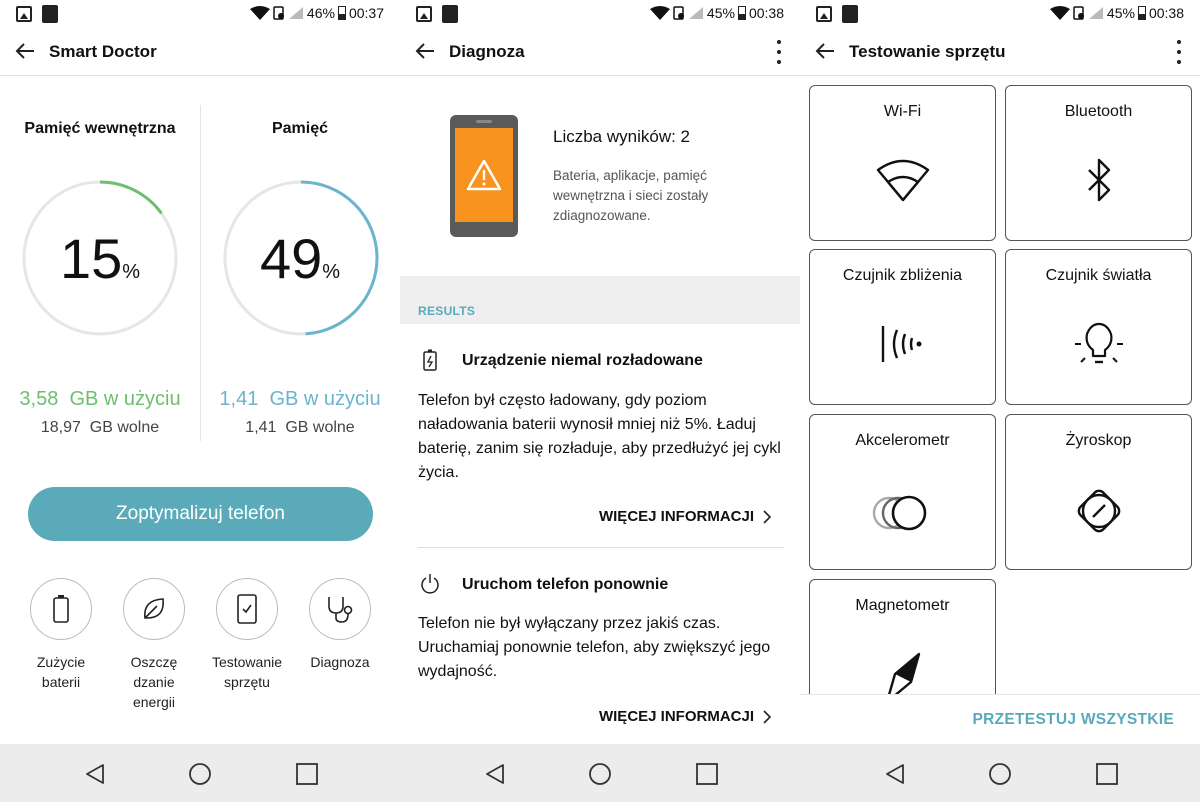 The image size is (1200, 802). I want to click on status-bar: 45% 00:38, so click(1000, 14).